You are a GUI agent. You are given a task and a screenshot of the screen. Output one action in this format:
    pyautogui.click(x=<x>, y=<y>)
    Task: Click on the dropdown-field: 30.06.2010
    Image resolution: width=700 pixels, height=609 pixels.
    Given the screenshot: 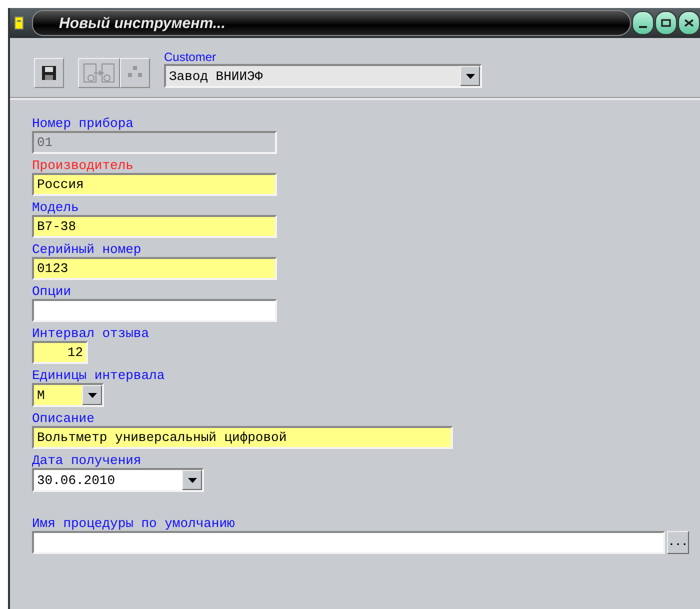 What is the action you would take?
    pyautogui.click(x=118, y=480)
    